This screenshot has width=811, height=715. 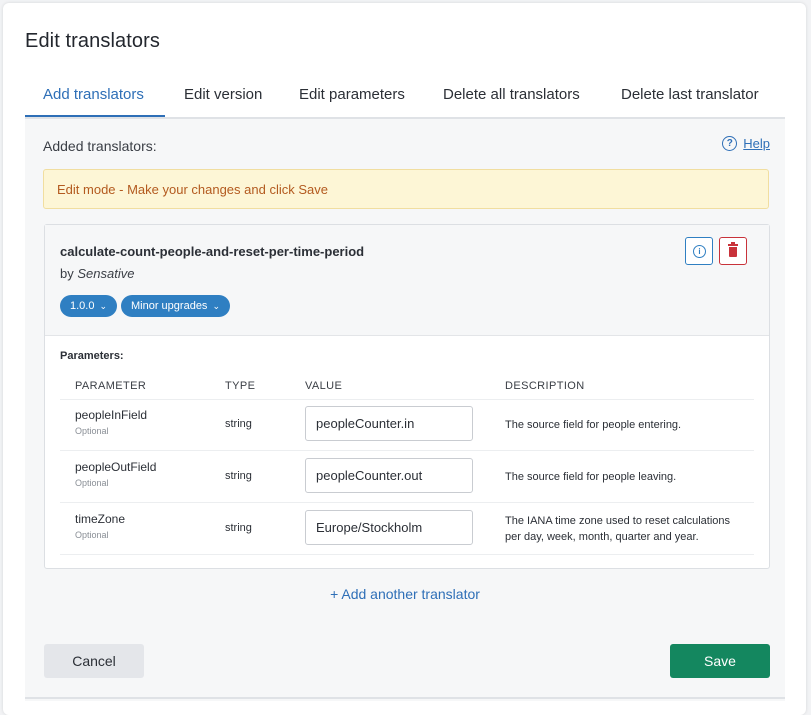 I want to click on column-parameter: PARAMETER, so click(x=111, y=386).